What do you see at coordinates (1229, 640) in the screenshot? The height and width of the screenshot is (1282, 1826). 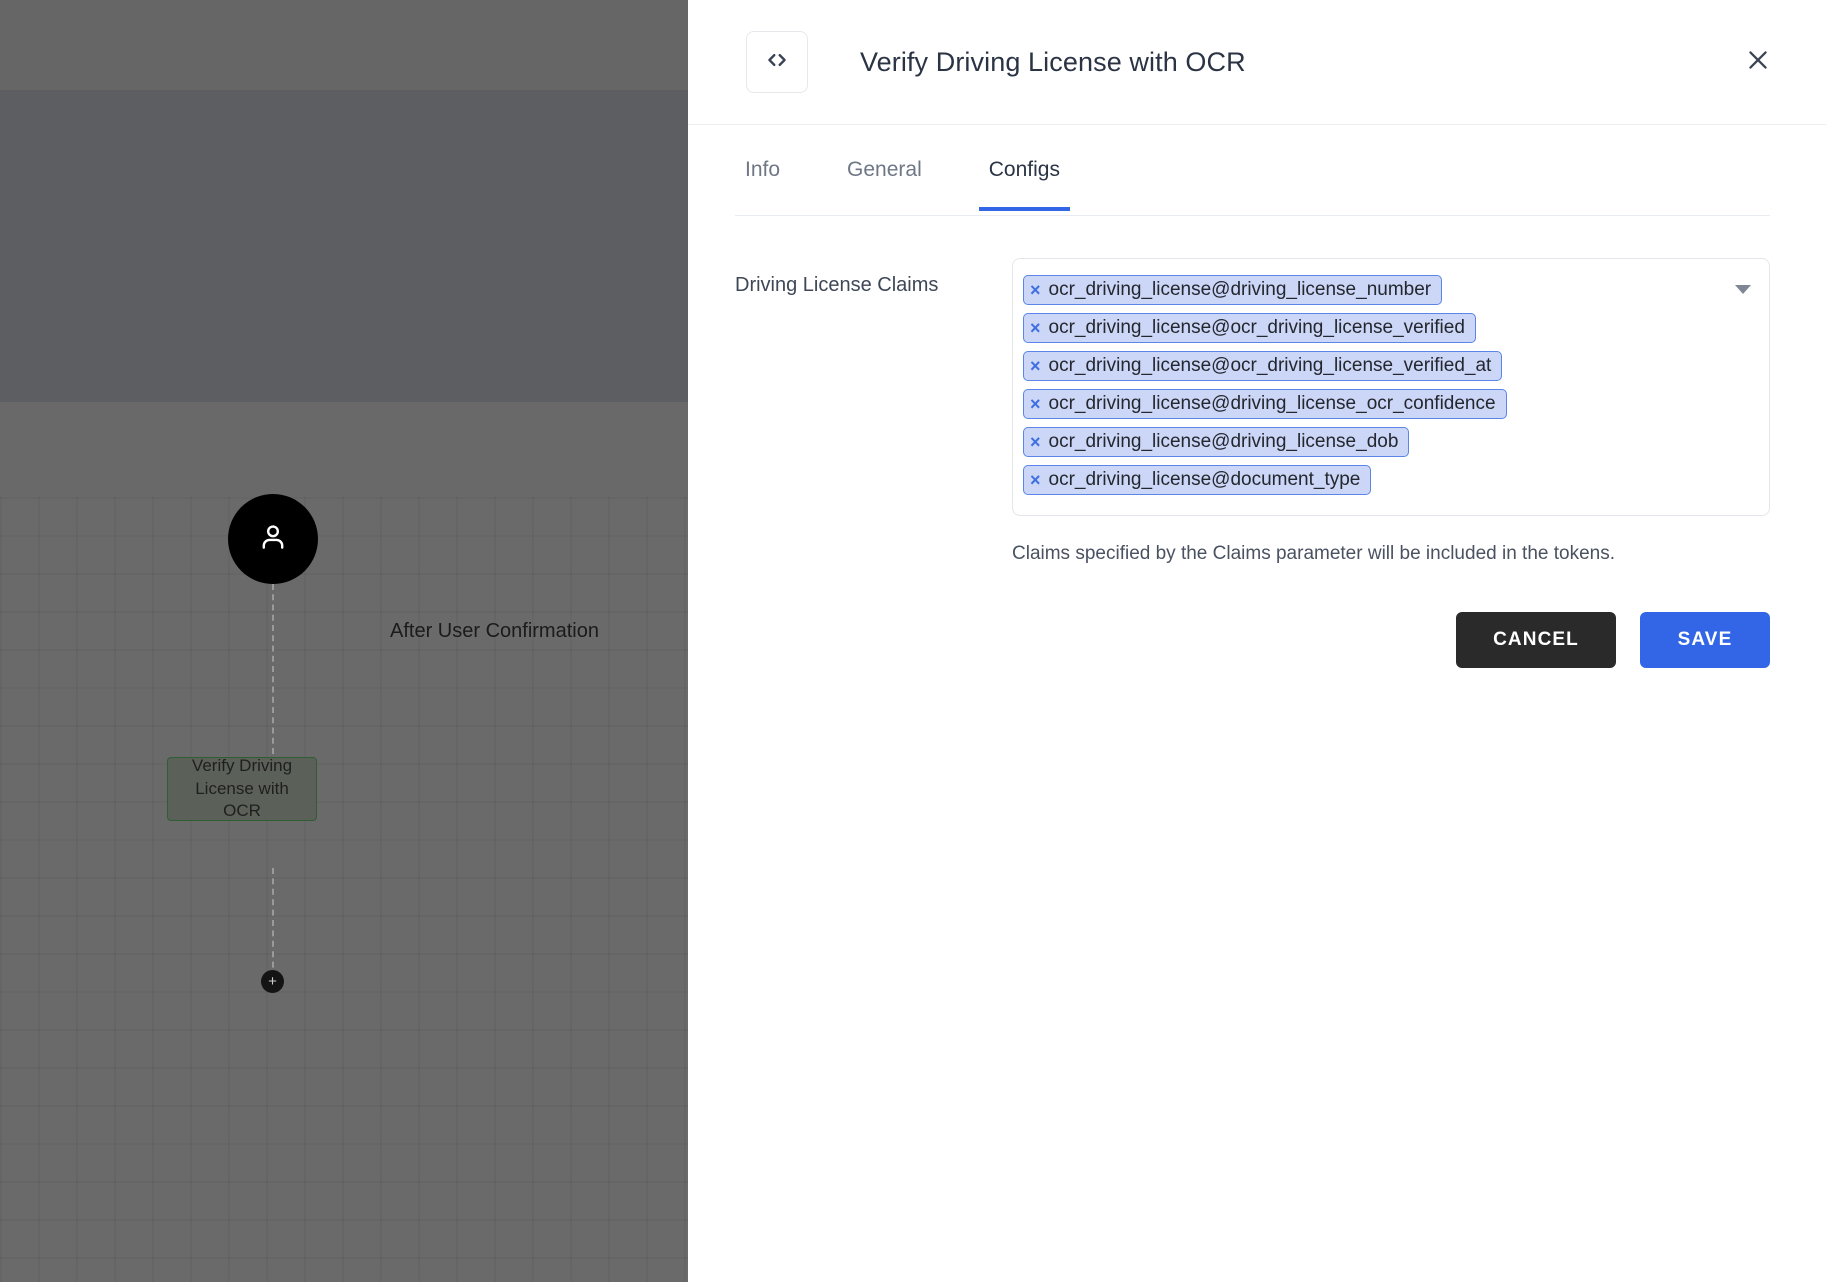 I see `dialog-actions: CANCEL SAVE` at bounding box center [1229, 640].